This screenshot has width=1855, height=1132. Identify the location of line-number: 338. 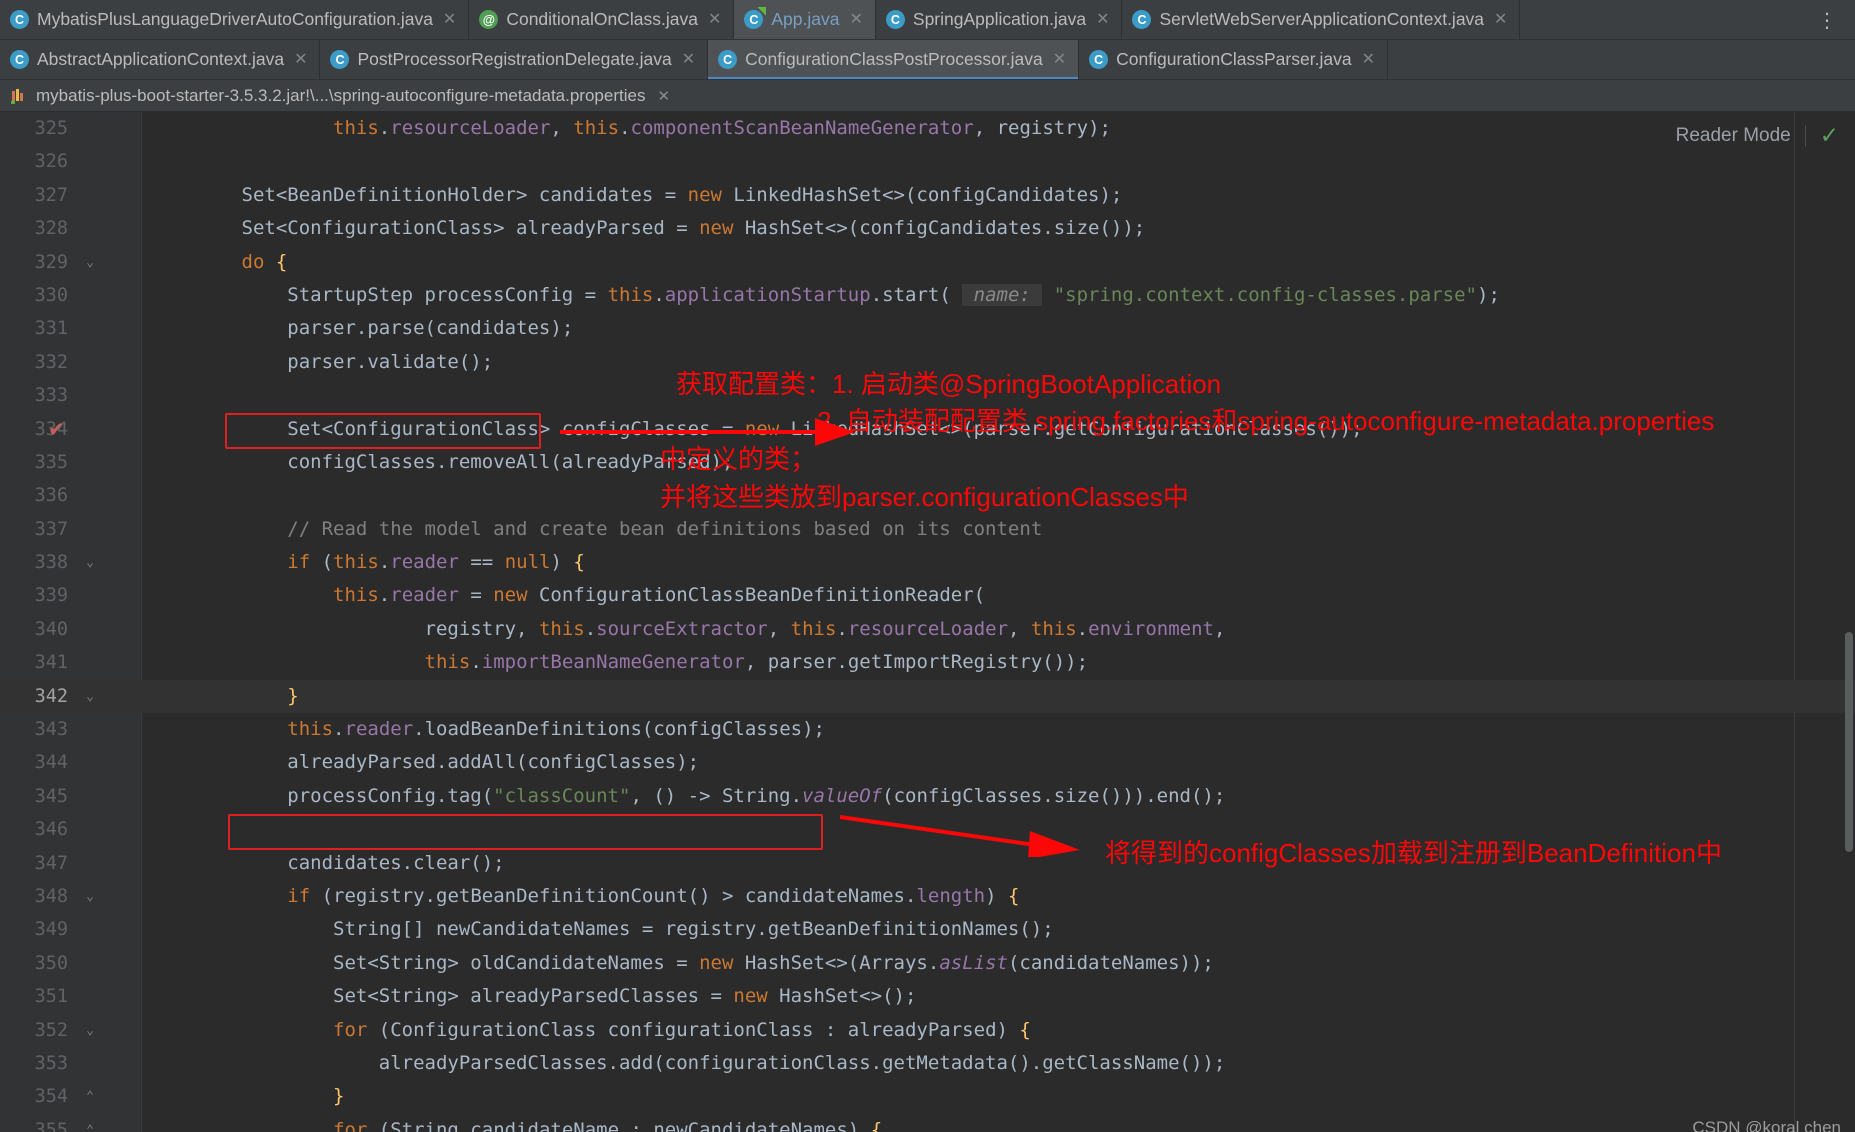
(51, 563).